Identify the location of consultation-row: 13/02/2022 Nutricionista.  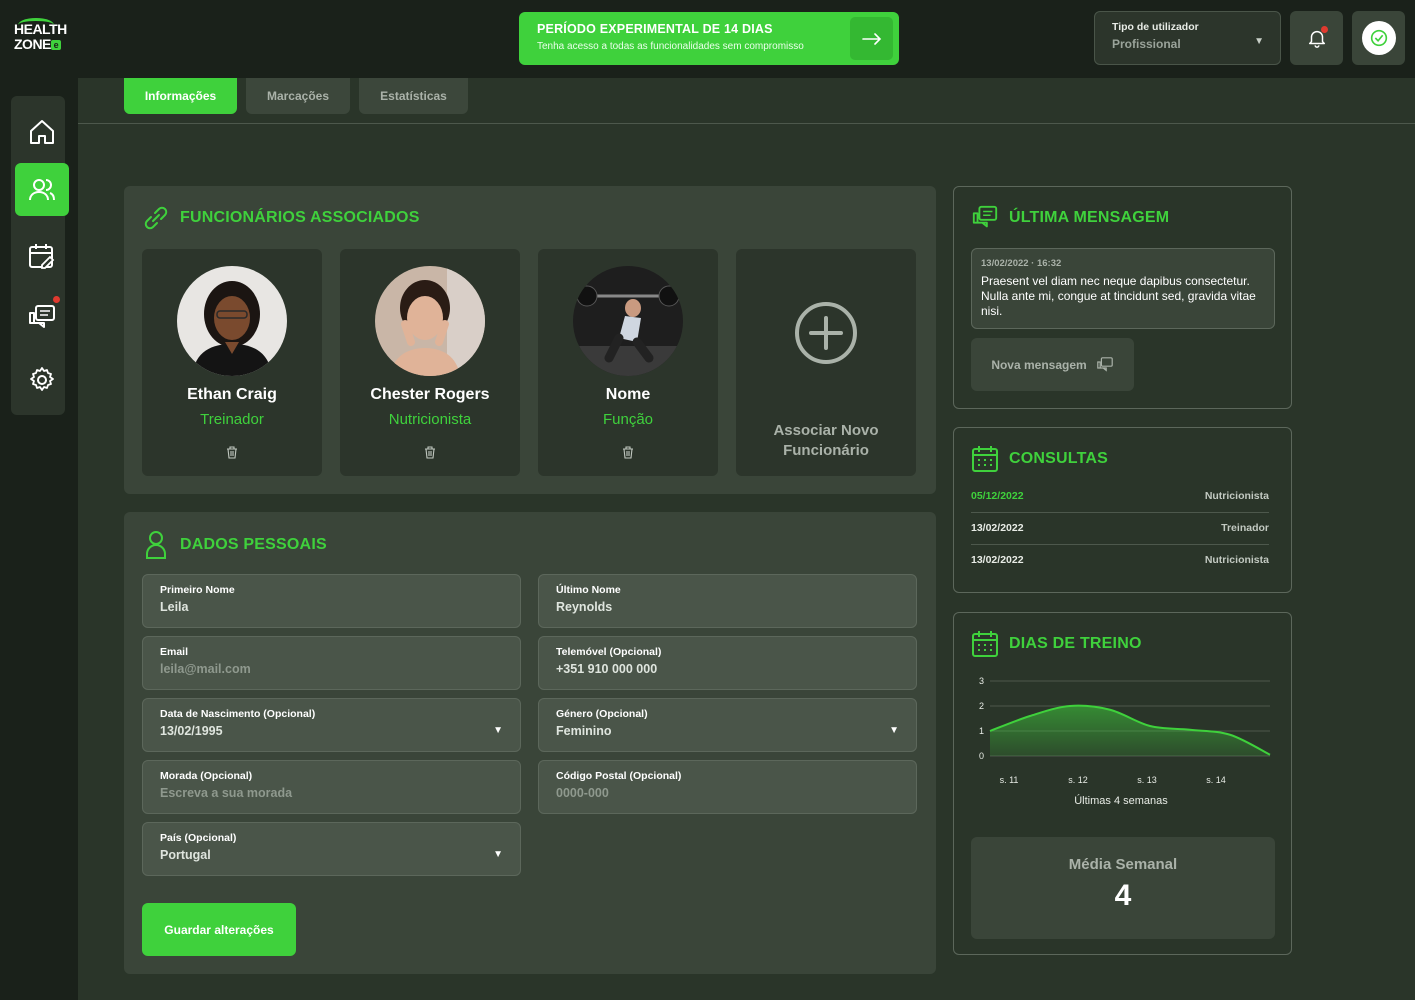
(1120, 560).